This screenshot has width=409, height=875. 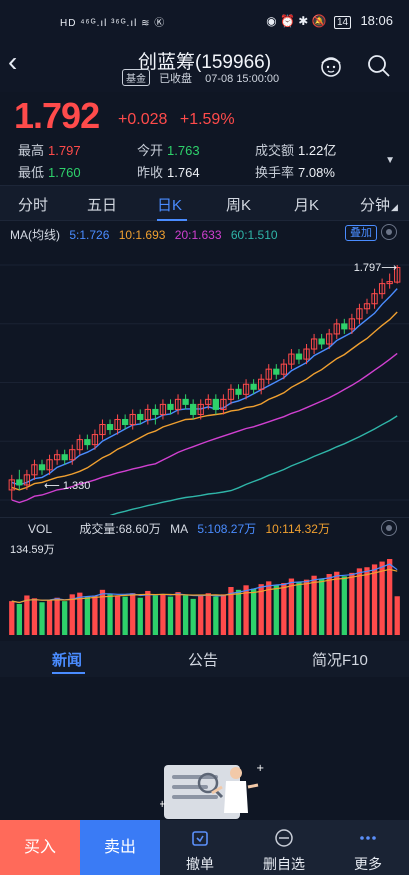 I want to click on more-button: 更多, so click(x=368, y=847).